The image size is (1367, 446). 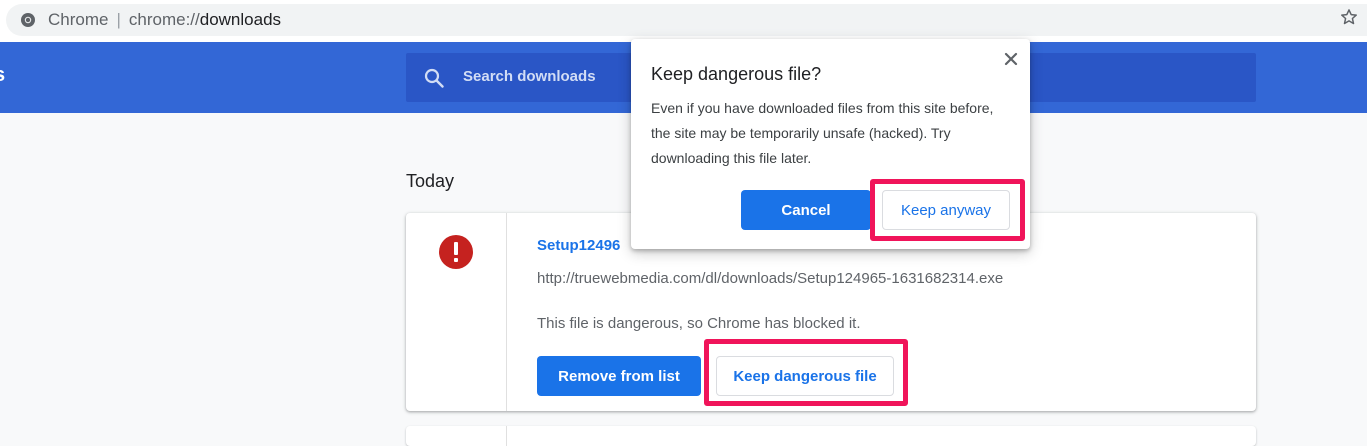 I want to click on dialog-title: Keep dangerous file?, so click(x=736, y=74).